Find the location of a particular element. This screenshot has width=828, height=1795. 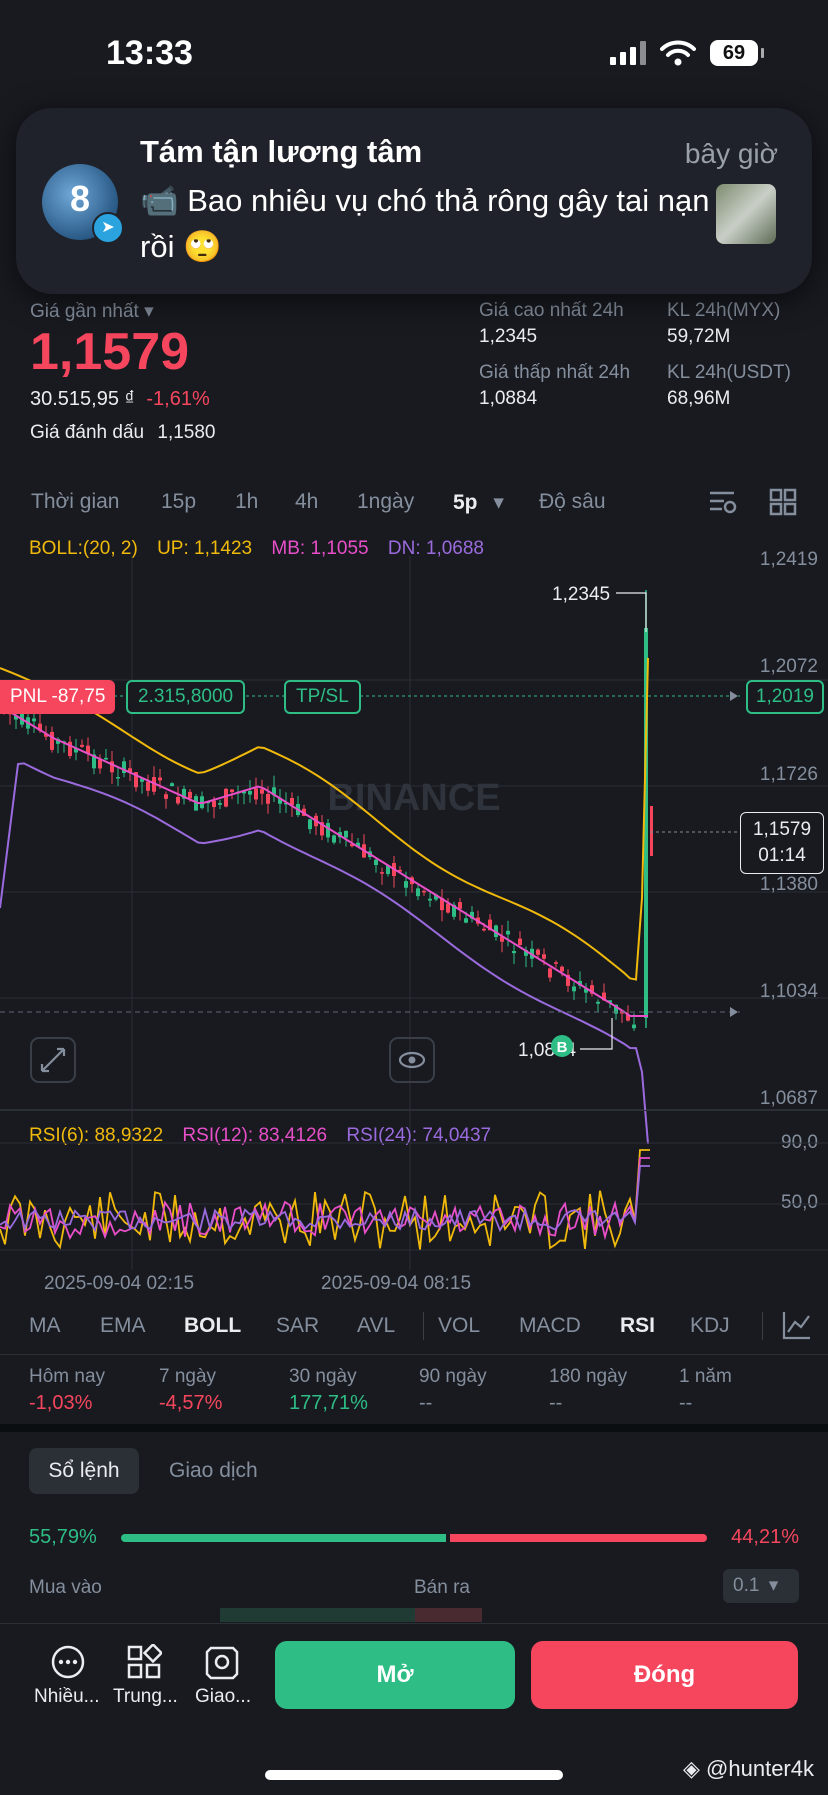

price-axis-label: 1,0687 is located at coordinates (788, 1098).